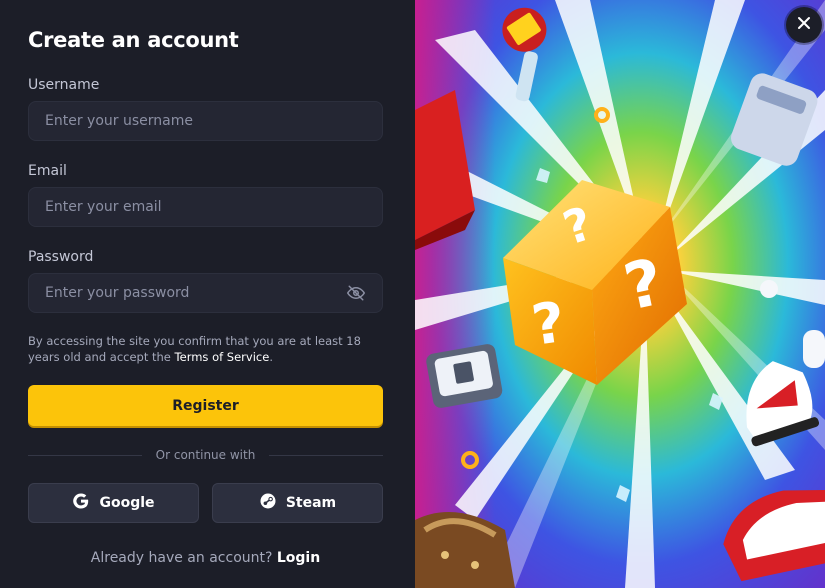 Image resolution: width=825 pixels, height=588 pixels. I want to click on username-field-wrapper, so click(205, 121).